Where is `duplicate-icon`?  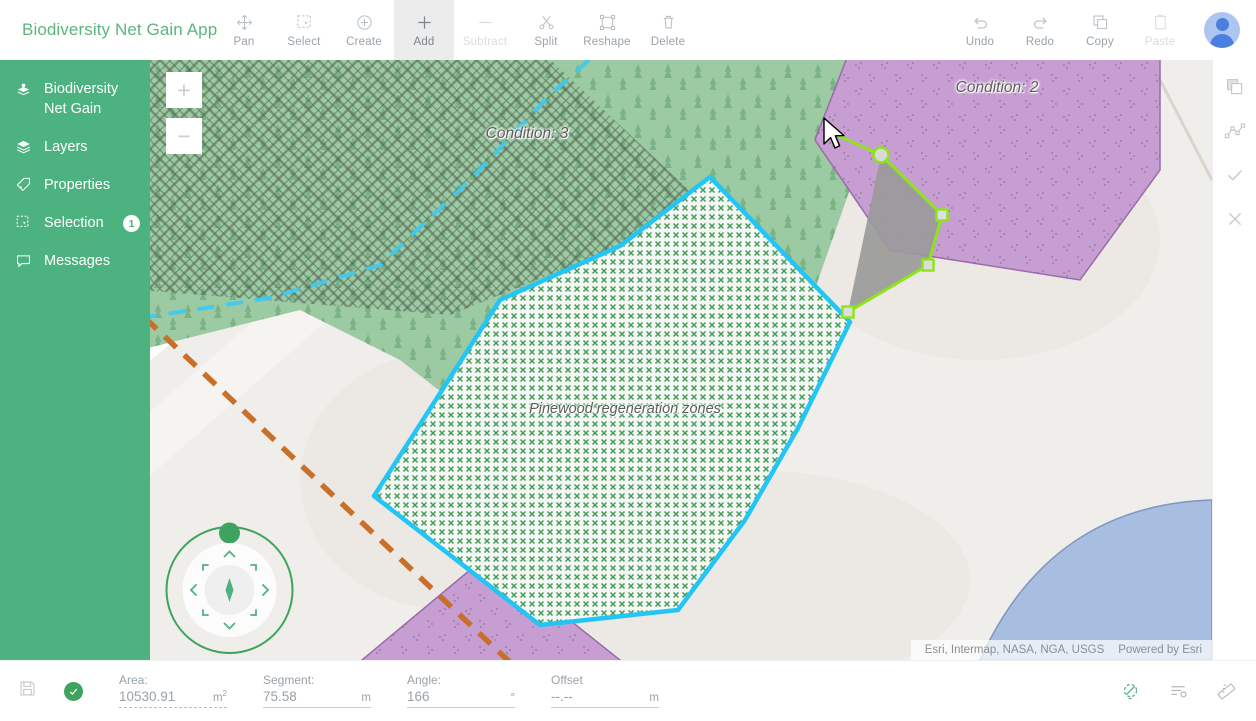
duplicate-icon is located at coordinates (1235, 87).